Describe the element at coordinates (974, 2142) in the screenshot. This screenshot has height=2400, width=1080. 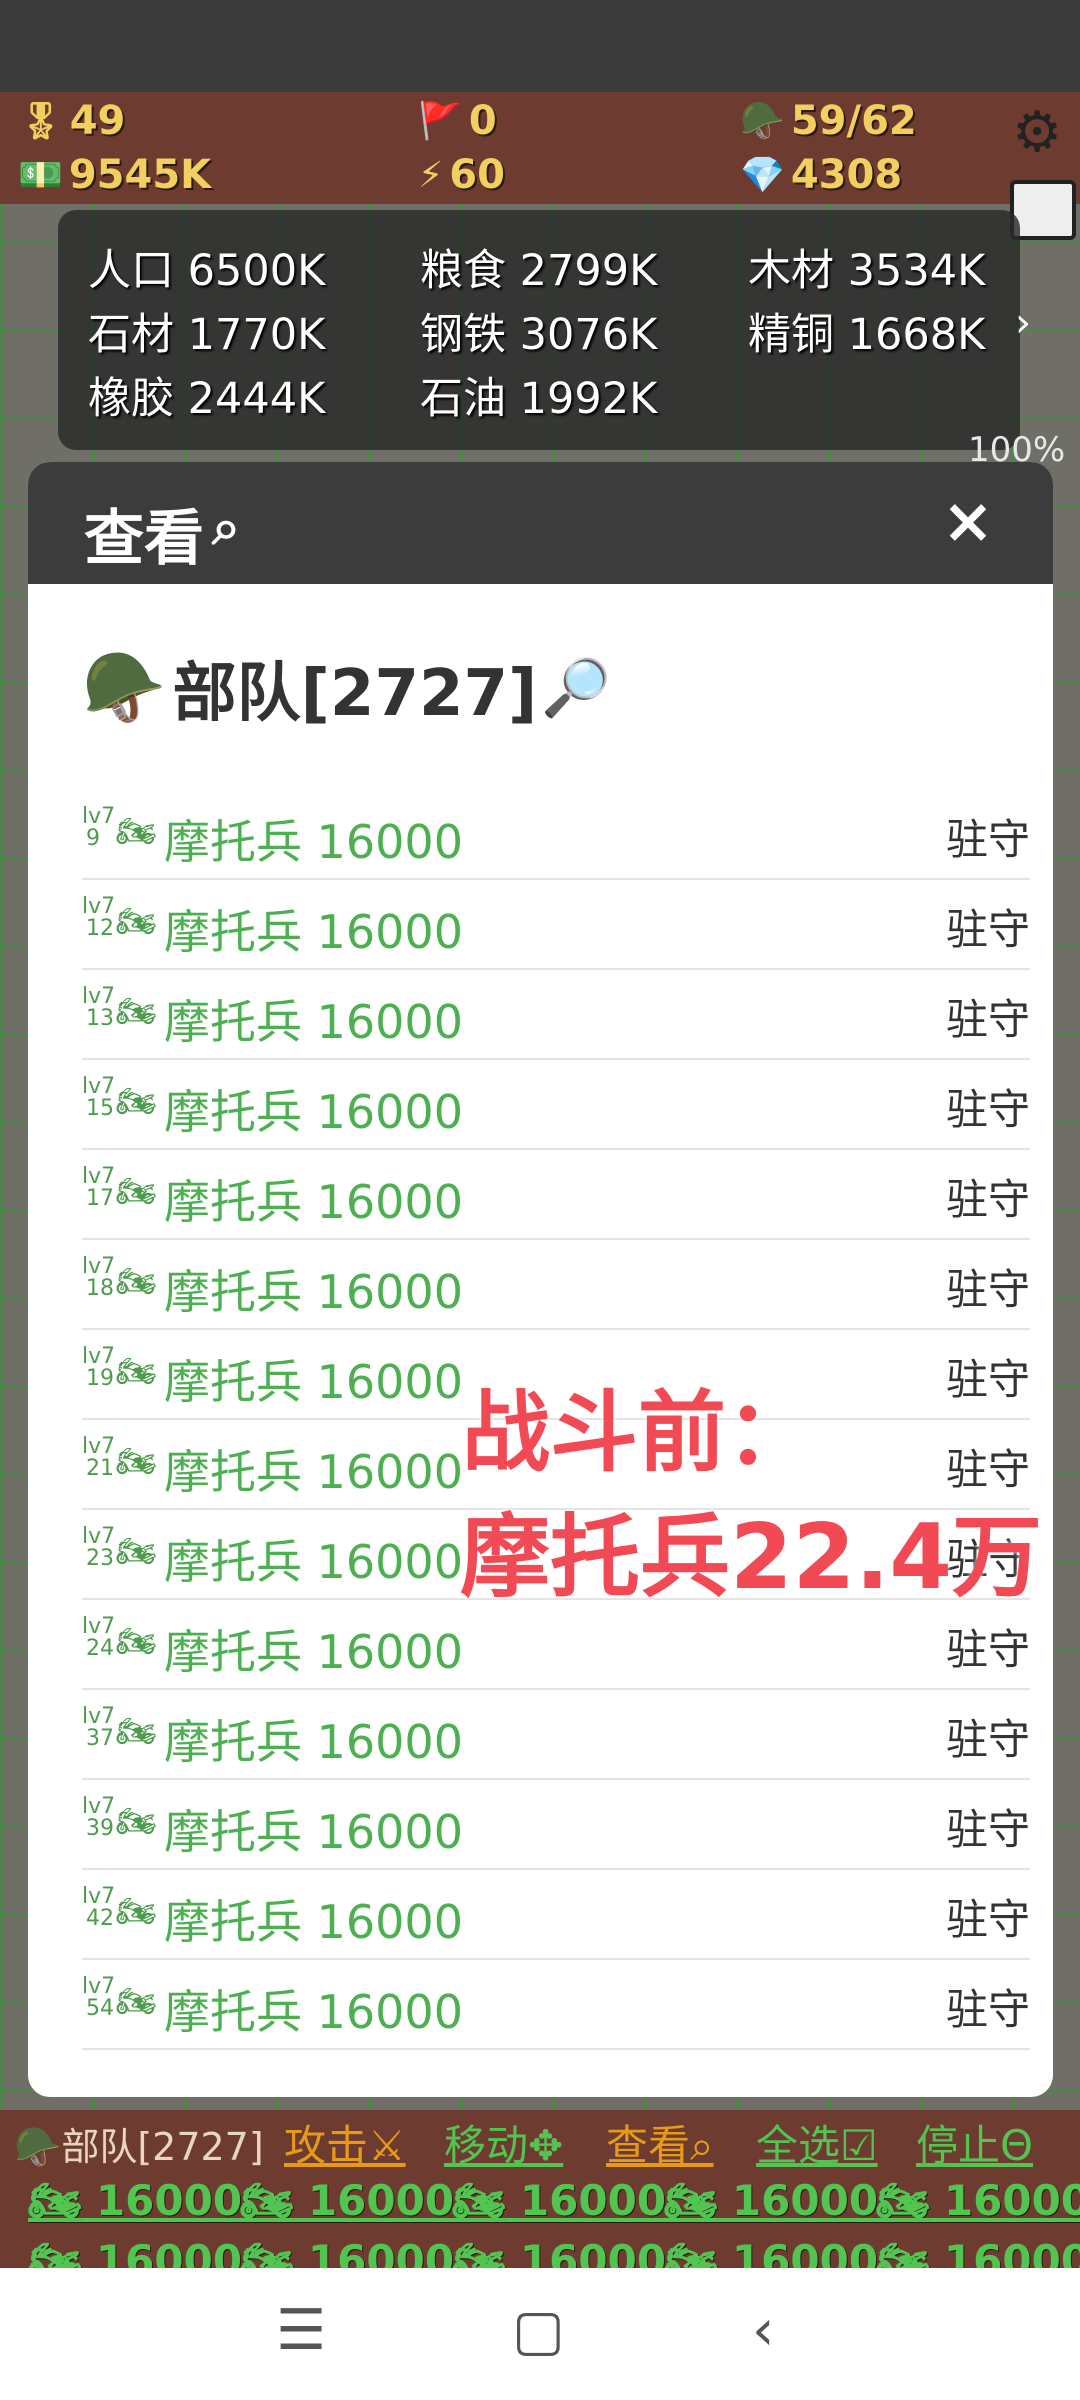
I see `stop-button: 停止Θ` at that location.